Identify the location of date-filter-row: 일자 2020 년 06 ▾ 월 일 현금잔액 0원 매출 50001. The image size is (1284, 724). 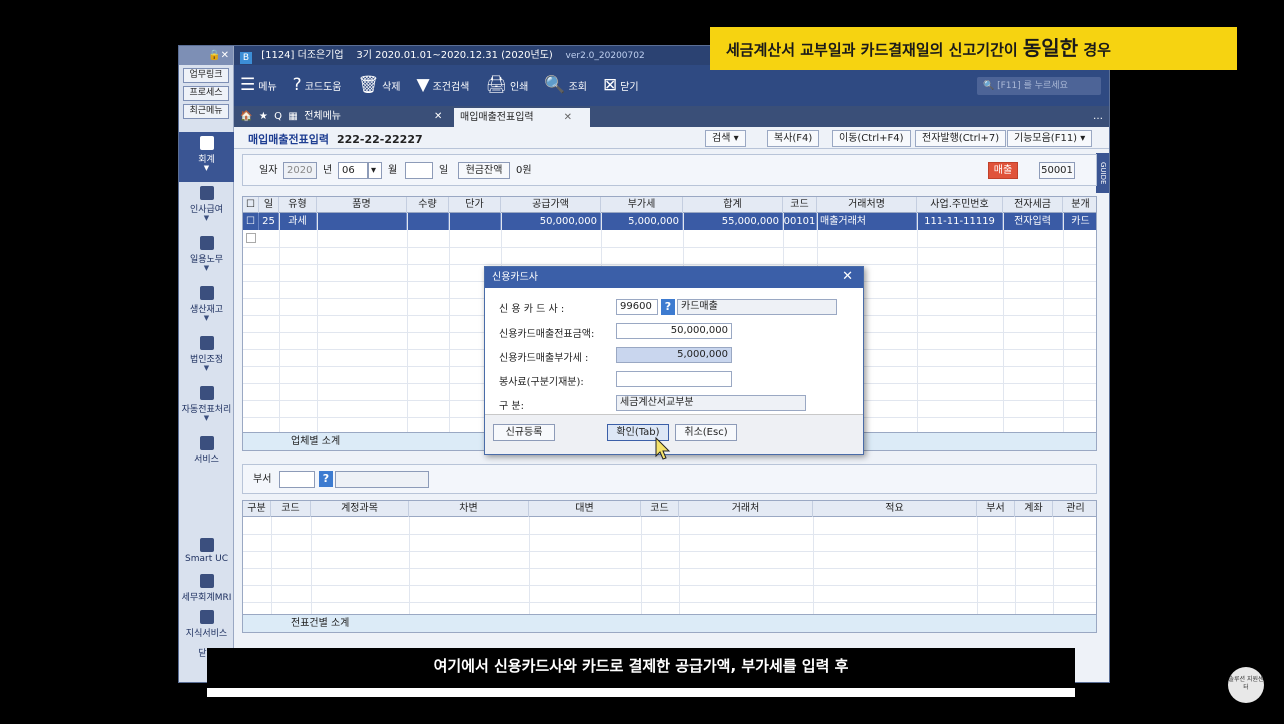
(669, 170).